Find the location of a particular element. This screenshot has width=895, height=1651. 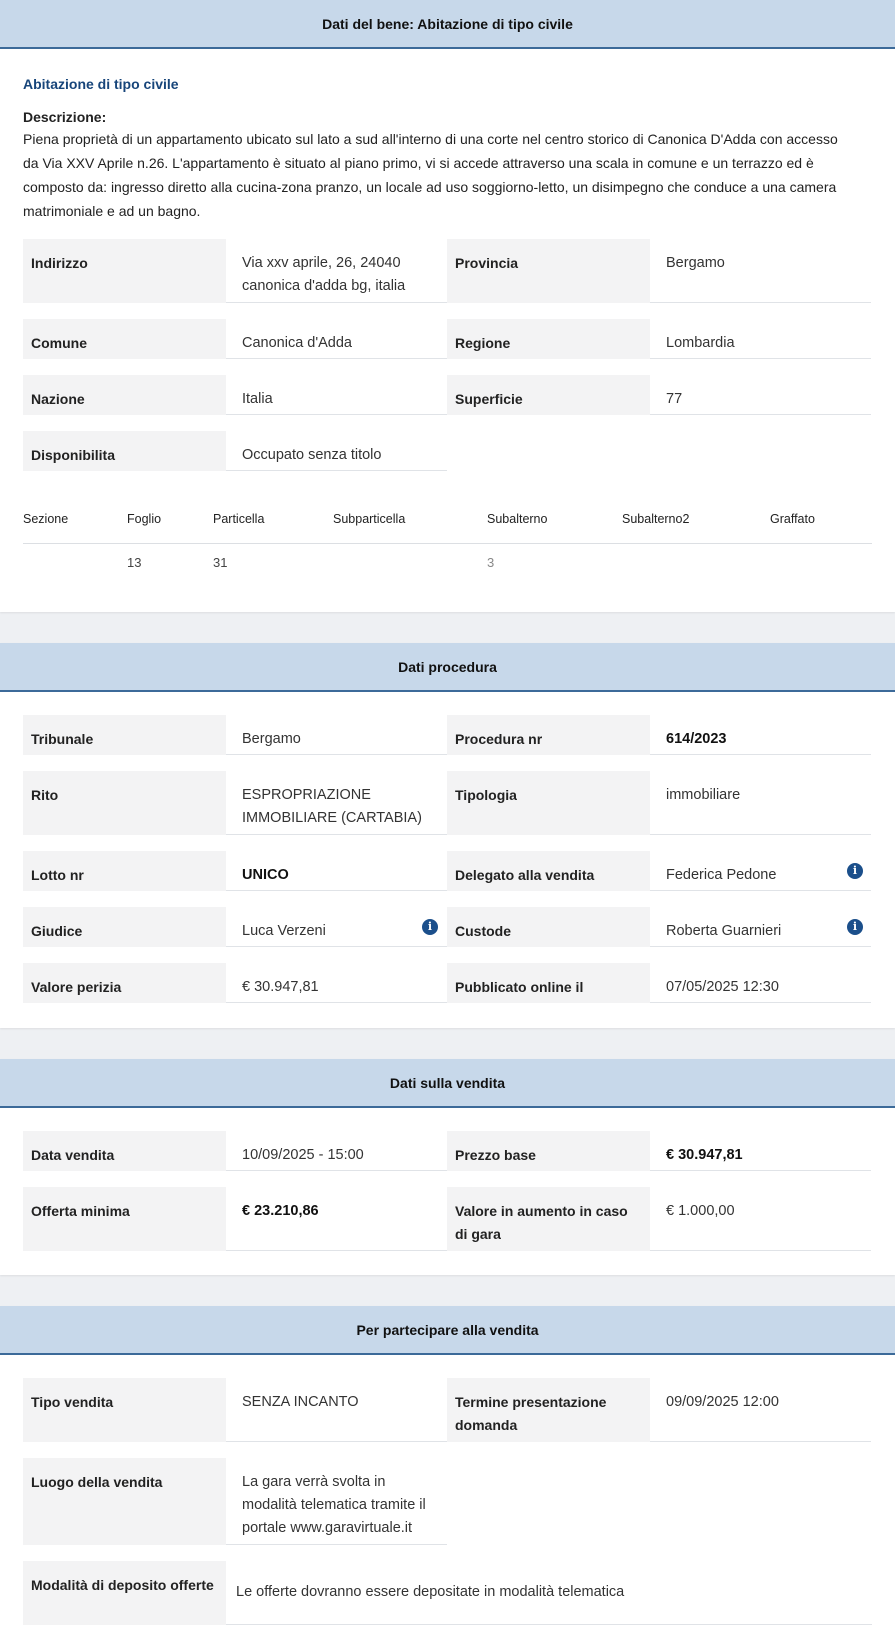

label-nazione: Nazione is located at coordinates (124, 395).